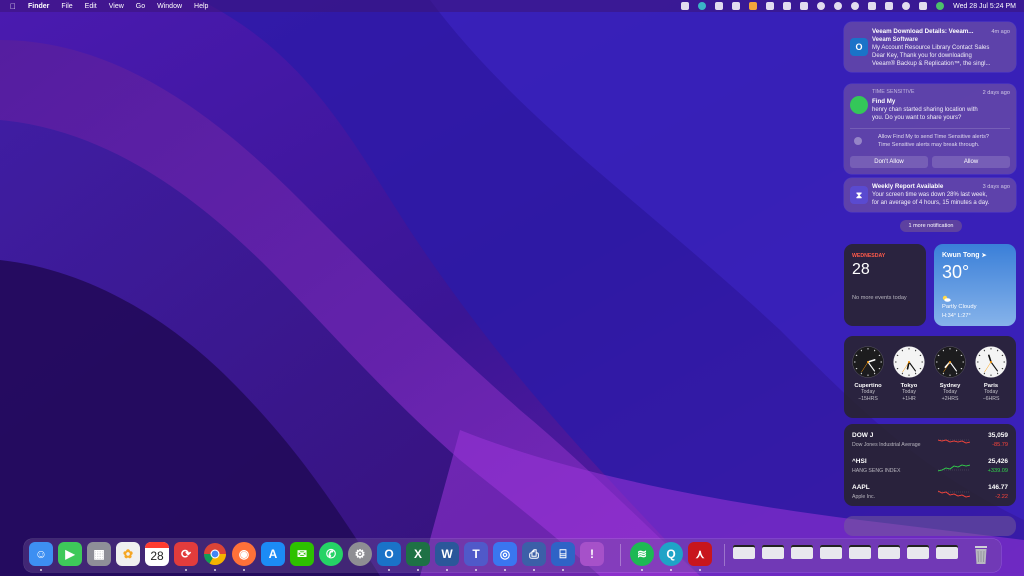 Image resolution: width=1024 pixels, height=576 pixels. Describe the element at coordinates (855, 6) in the screenshot. I see `clock-icon` at that location.